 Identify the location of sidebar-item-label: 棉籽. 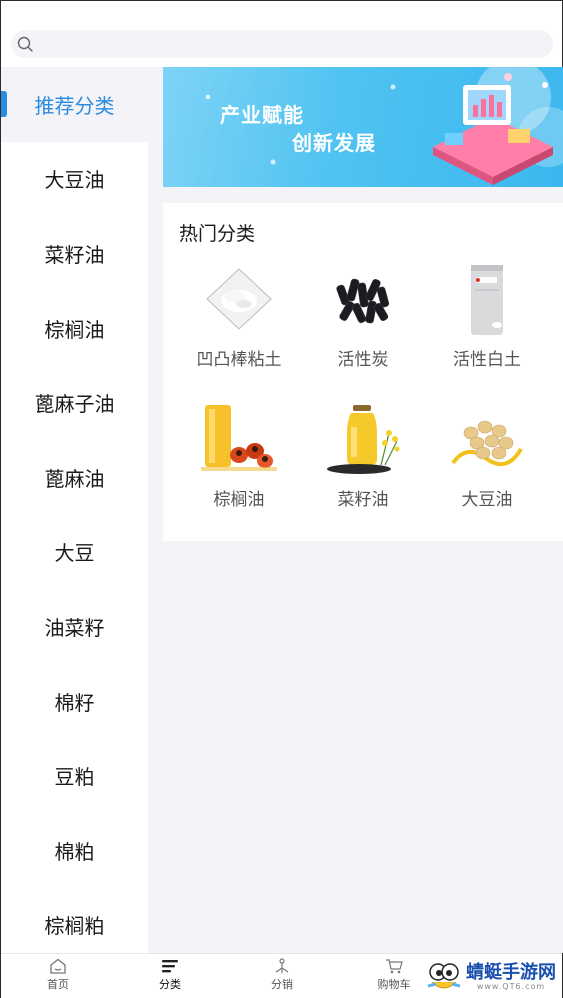
(74, 702).